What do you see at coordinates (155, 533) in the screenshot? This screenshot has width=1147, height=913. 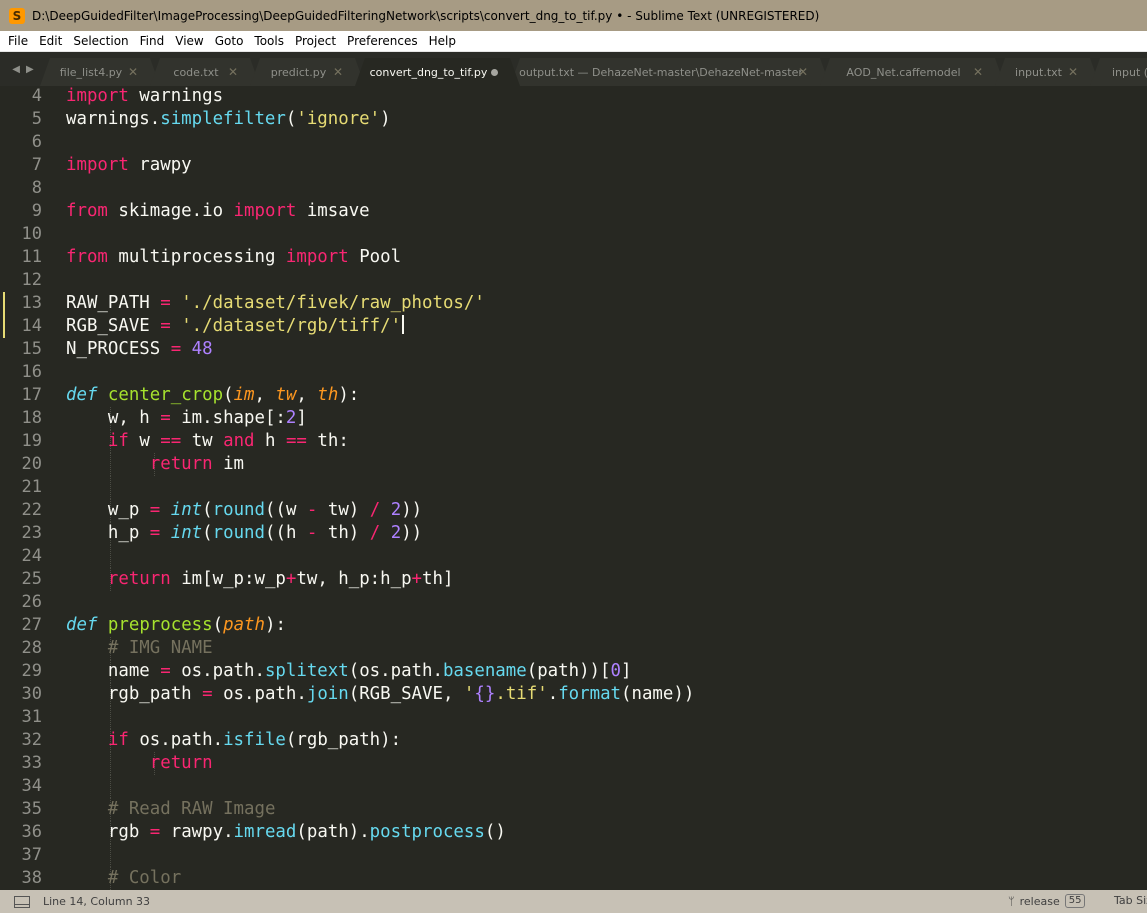 I see `code-token: =` at bounding box center [155, 533].